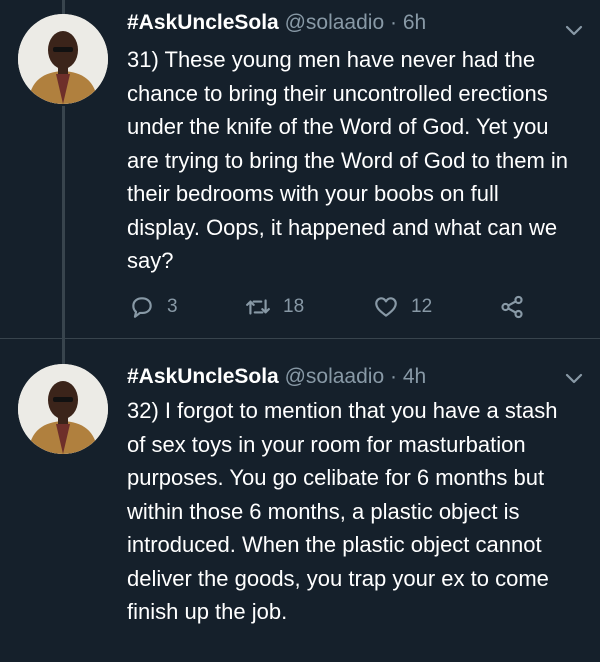 The width and height of the screenshot is (600, 662). Describe the element at coordinates (414, 22) in the screenshot. I see `timestamp: 6h` at that location.